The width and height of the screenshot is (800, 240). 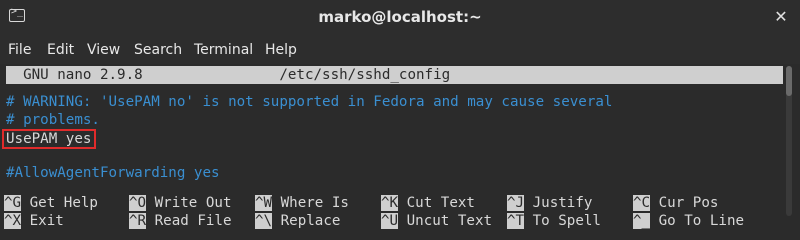 I want to click on shortcut-get-help: ^G Get Help, so click(x=51, y=203).